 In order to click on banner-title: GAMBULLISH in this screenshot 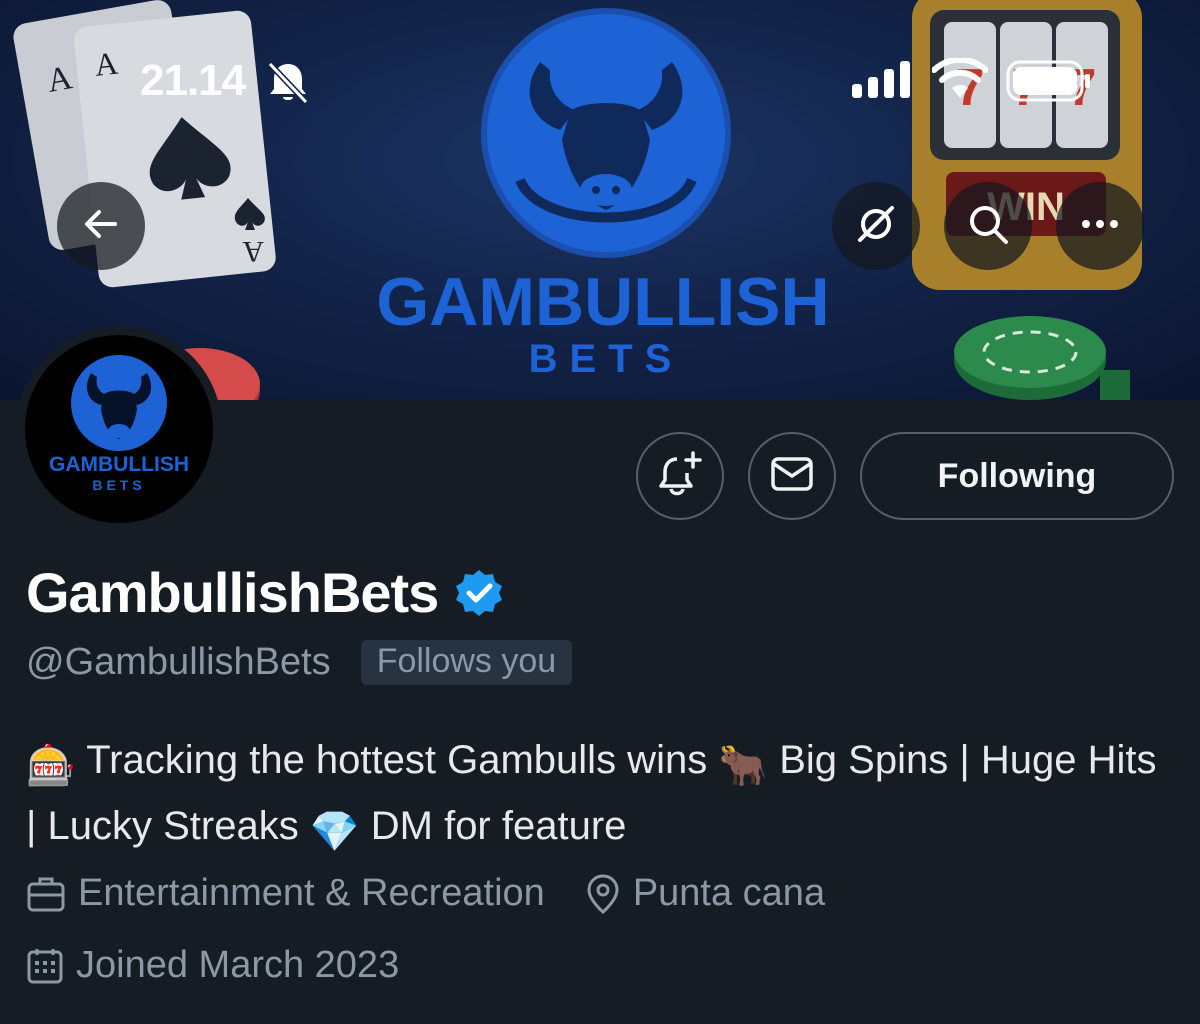, I will do `click(602, 302)`.